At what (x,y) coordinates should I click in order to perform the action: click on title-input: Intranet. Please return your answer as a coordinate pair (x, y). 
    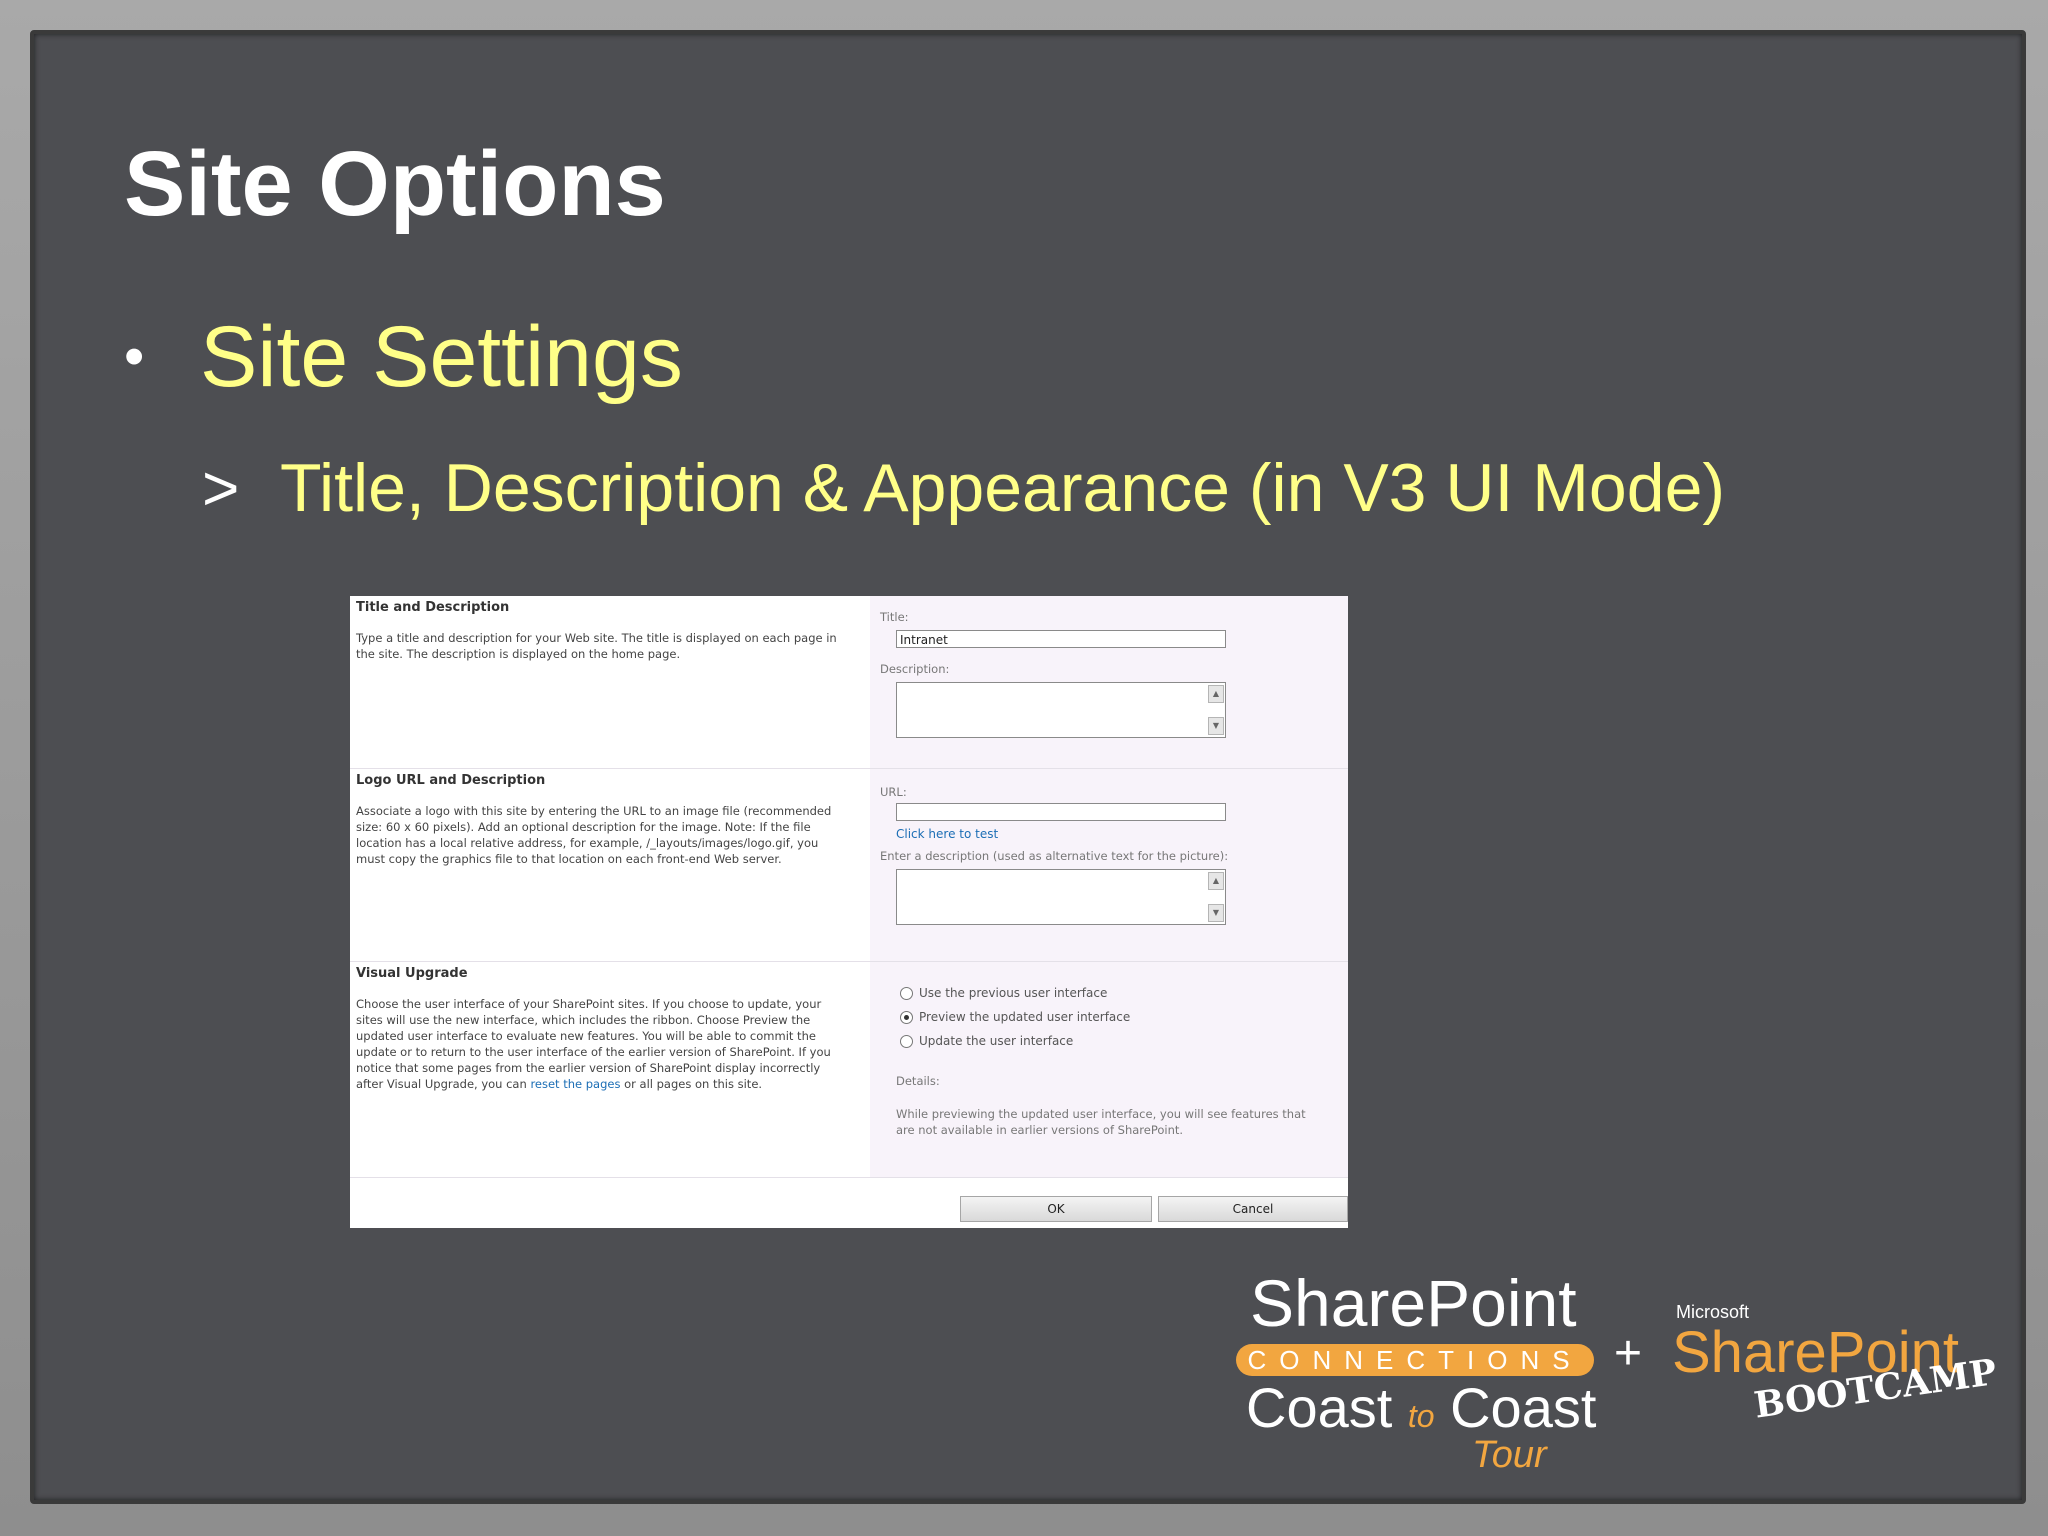
    Looking at the image, I should click on (1061, 639).